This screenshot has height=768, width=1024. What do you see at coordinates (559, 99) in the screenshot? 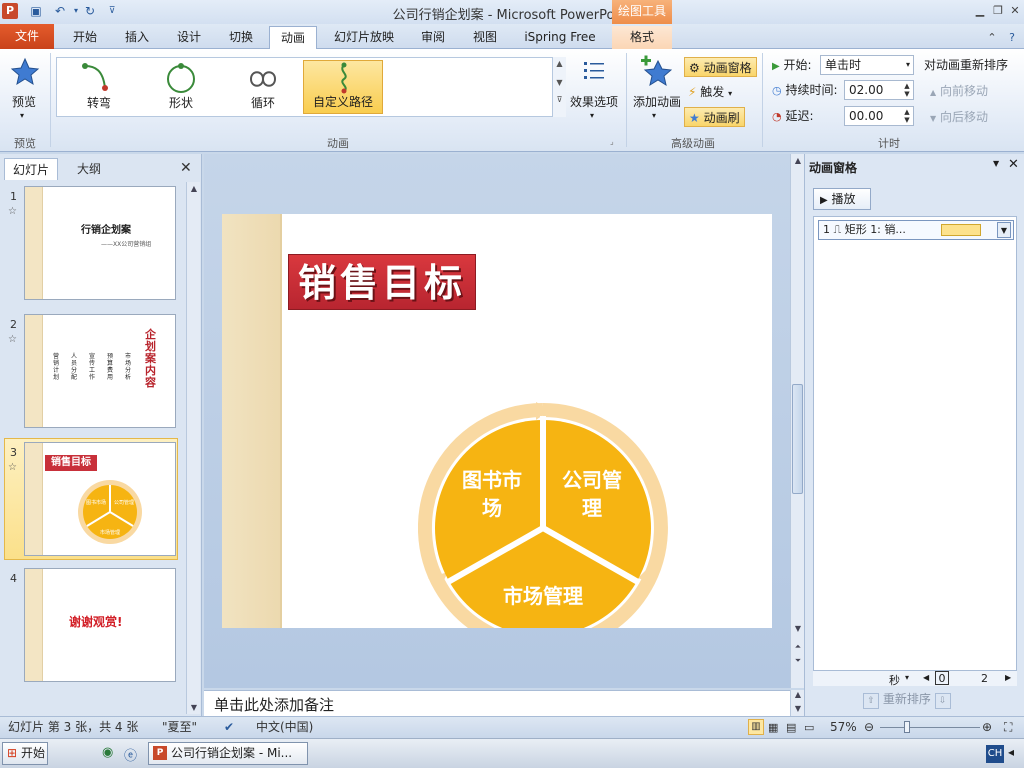
I see `gallery-more-icon: ⊽` at bounding box center [559, 99].